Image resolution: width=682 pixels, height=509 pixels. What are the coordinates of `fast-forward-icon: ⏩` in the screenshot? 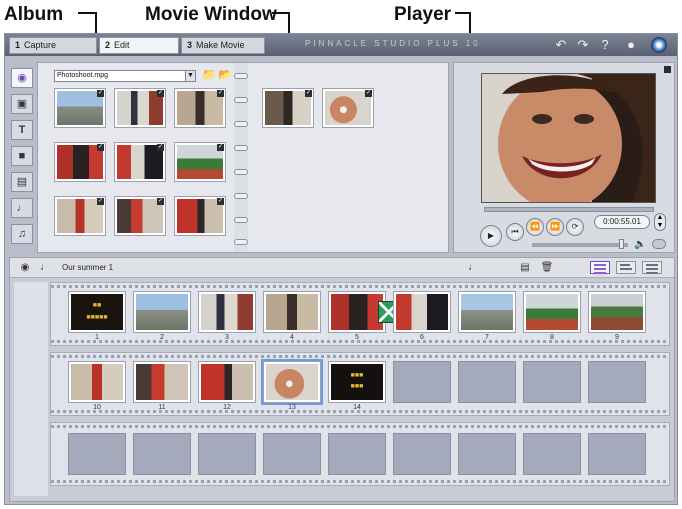 It's located at (555, 227).